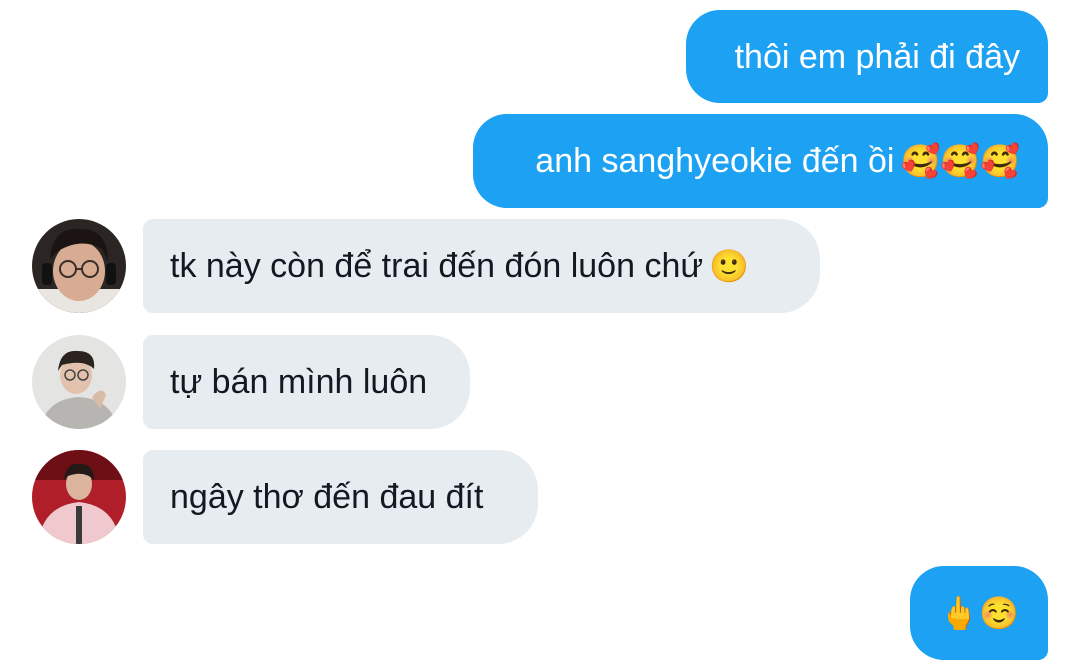 This screenshot has width=1080, height=664. I want to click on middle-finger-smiling-face-emoji: 🖕☺️, so click(979, 613).